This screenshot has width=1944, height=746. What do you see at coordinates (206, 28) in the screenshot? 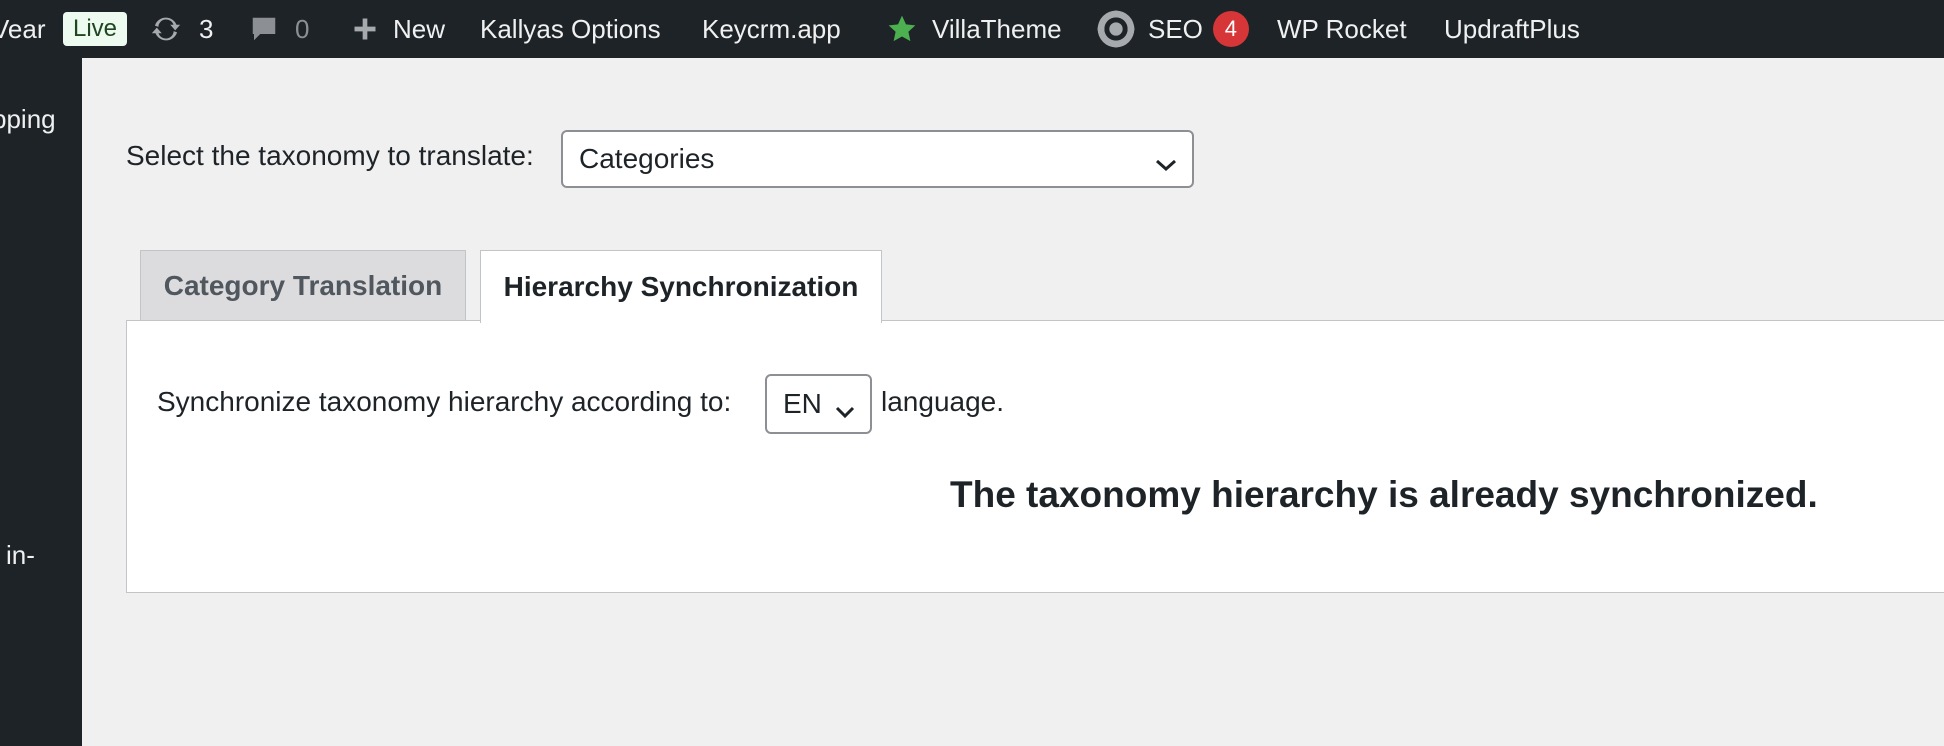
I see `updates-count: 3` at bounding box center [206, 28].